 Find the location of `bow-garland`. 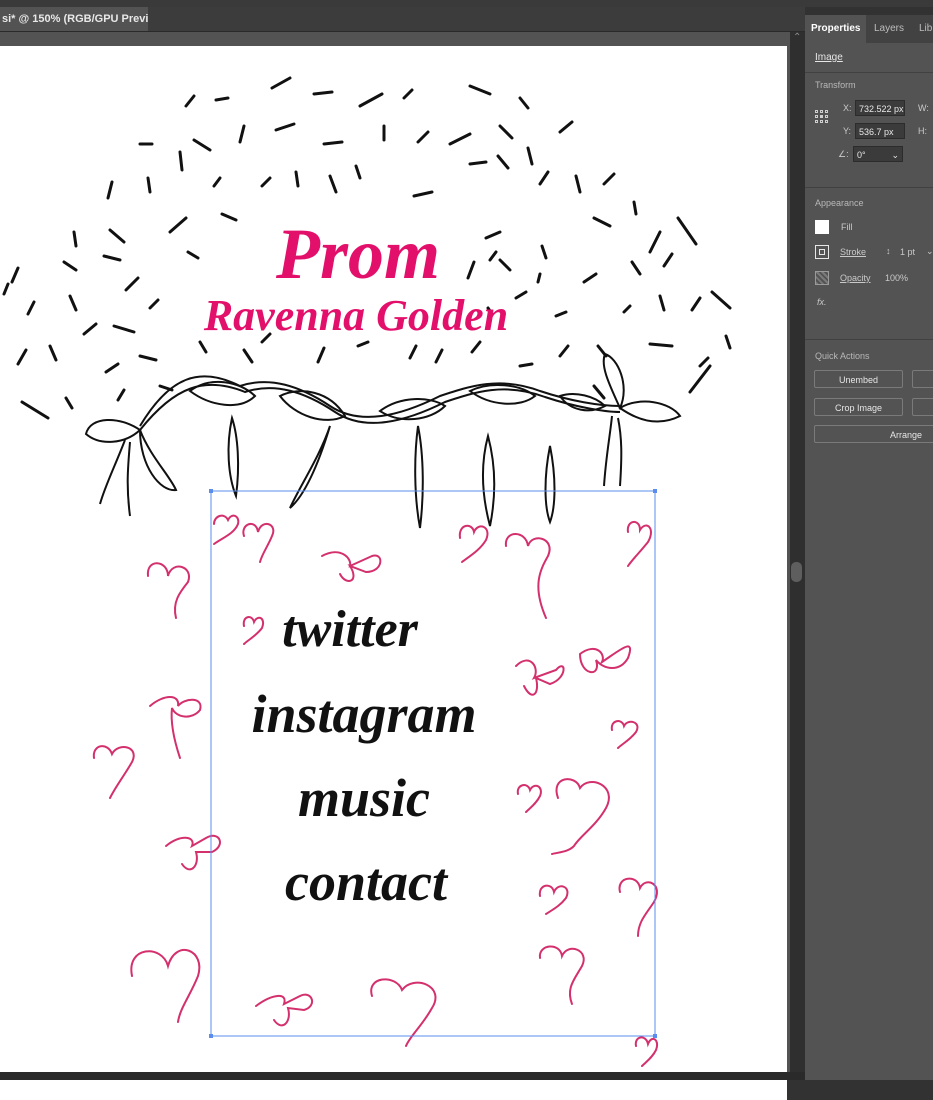

bow-garland is located at coordinates (383, 440).